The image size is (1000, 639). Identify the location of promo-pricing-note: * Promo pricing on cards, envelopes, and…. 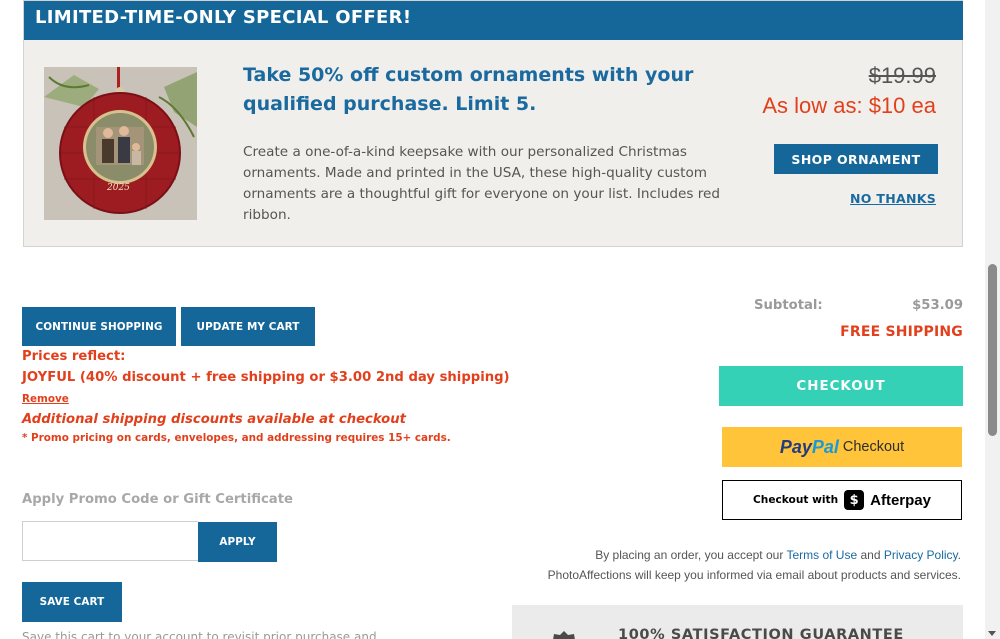
(236, 438).